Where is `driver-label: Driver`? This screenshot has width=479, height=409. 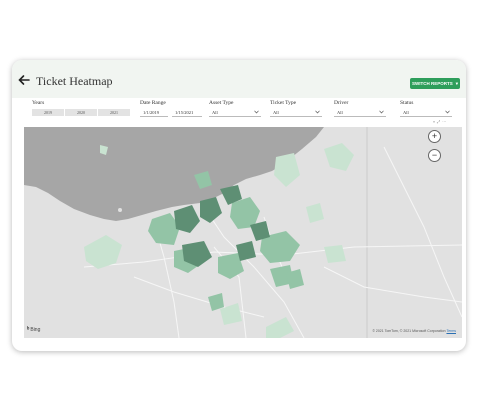 driver-label: Driver is located at coordinates (341, 103).